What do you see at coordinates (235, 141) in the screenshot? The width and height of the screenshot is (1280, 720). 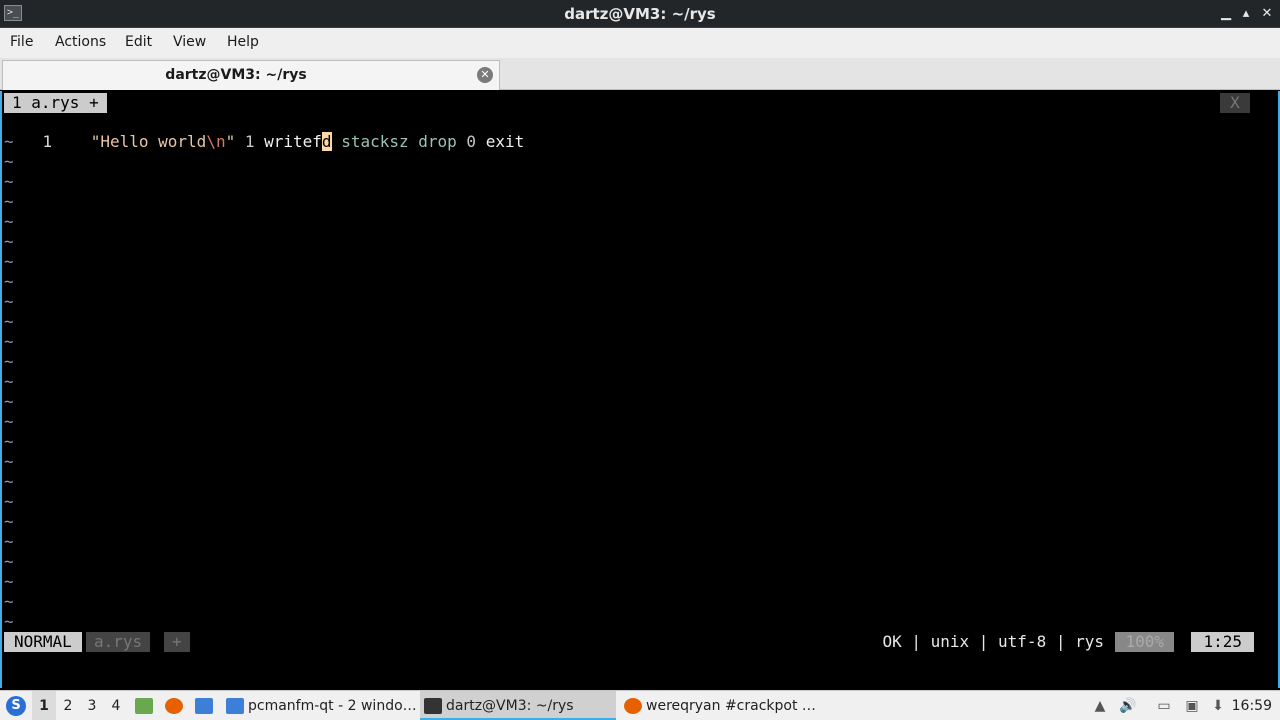 I see `code-token: "` at bounding box center [235, 141].